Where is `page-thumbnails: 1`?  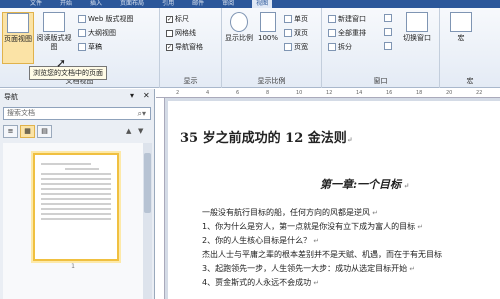
page-thumbnails: 1 is located at coordinates (73, 221).